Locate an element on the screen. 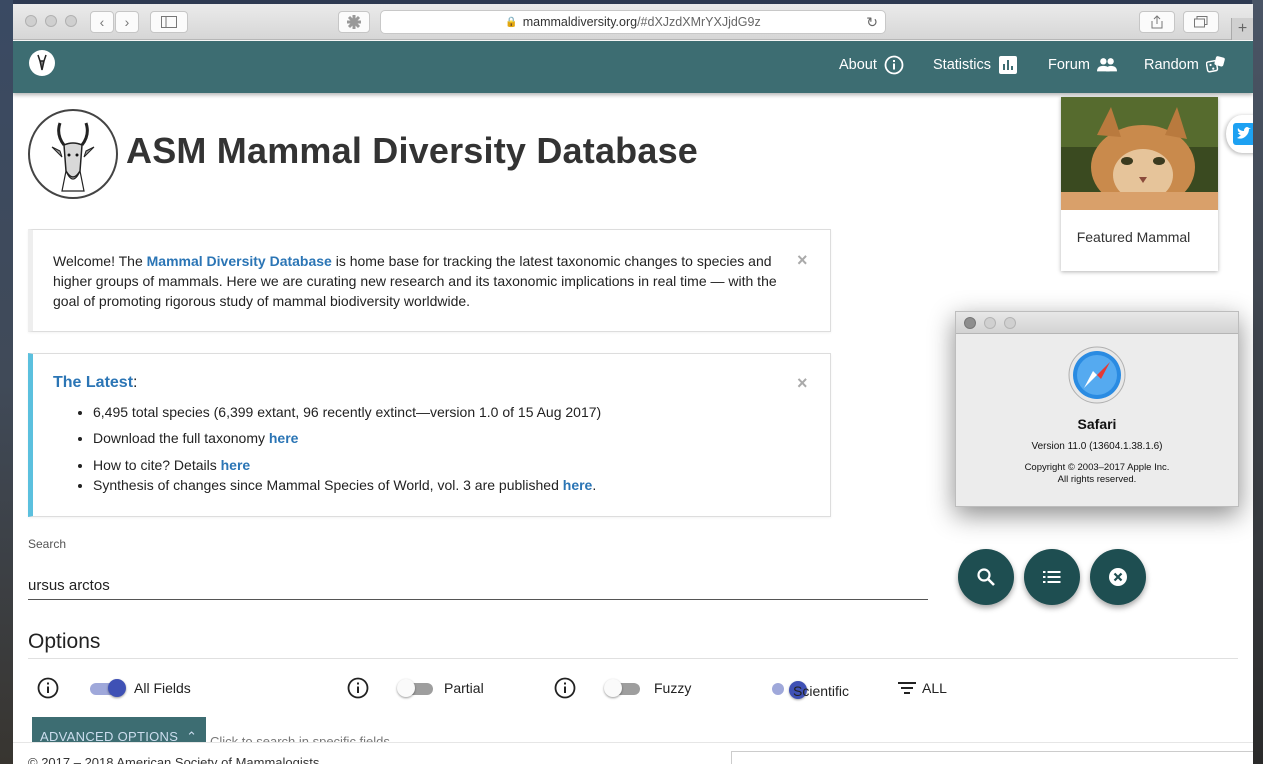 The height and width of the screenshot is (764, 1263). search-button is located at coordinates (986, 577).